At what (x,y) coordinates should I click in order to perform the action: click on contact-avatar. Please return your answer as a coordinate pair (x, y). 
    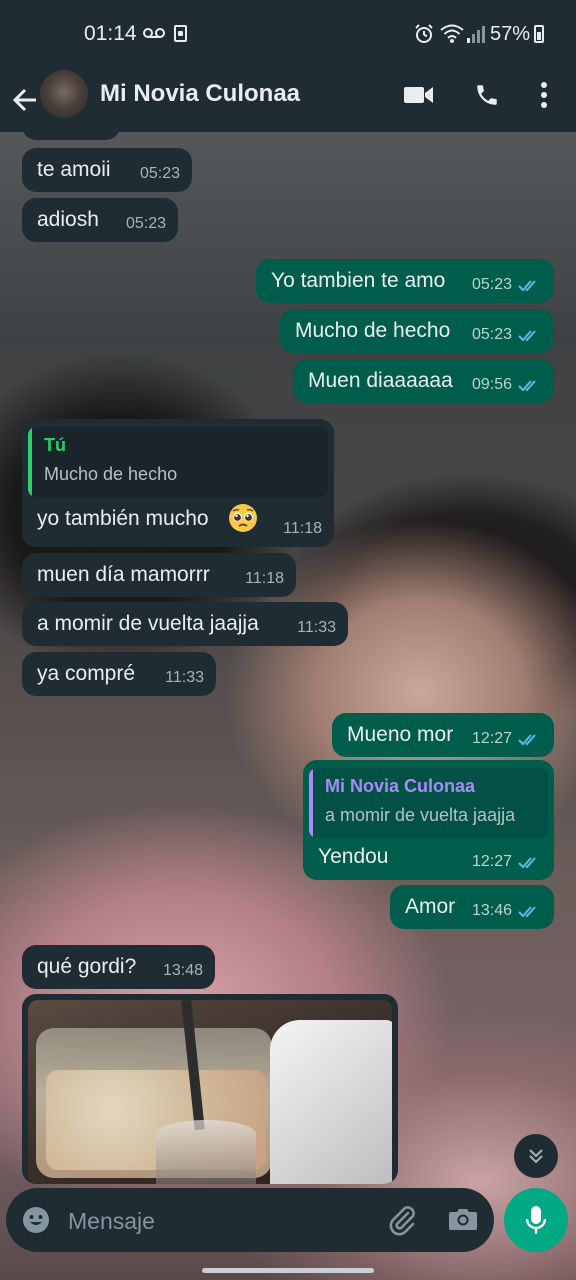
    Looking at the image, I should click on (64, 94).